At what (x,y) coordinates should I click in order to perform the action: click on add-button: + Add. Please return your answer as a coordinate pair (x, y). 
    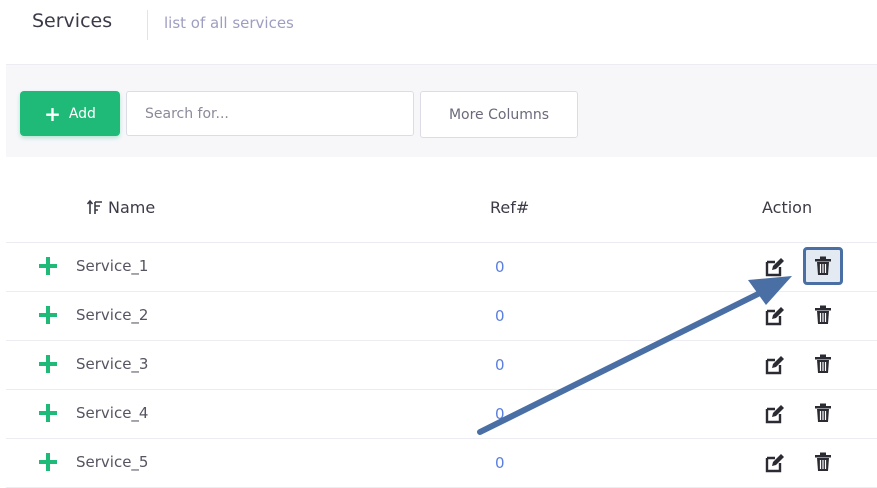
    Looking at the image, I should click on (70, 113).